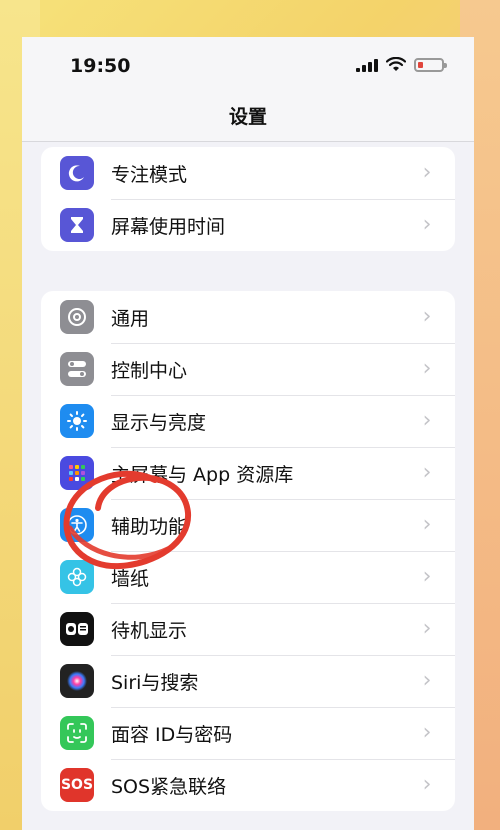 The image size is (500, 830). Describe the element at coordinates (149, 526) in the screenshot. I see `settings-row-label: 辅助功能` at that location.